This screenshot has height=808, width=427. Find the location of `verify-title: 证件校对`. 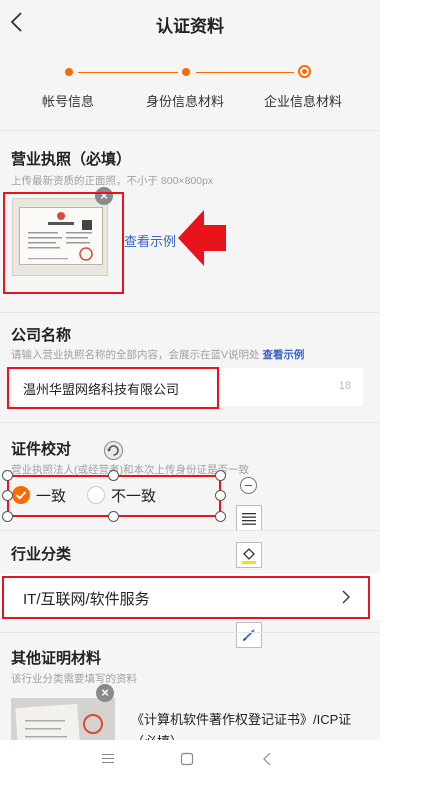

verify-title: 证件校对 is located at coordinates (41, 449).